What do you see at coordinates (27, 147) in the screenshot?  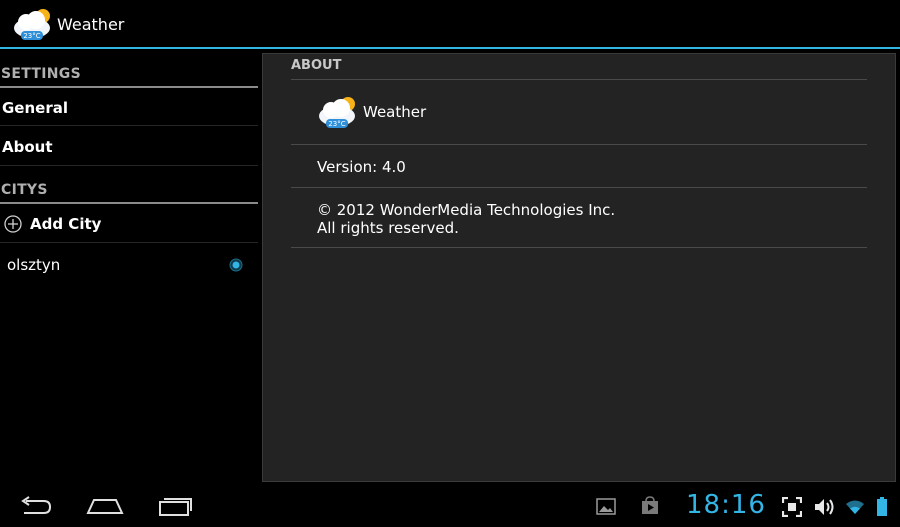 I see `sidebar-item-label: About` at bounding box center [27, 147].